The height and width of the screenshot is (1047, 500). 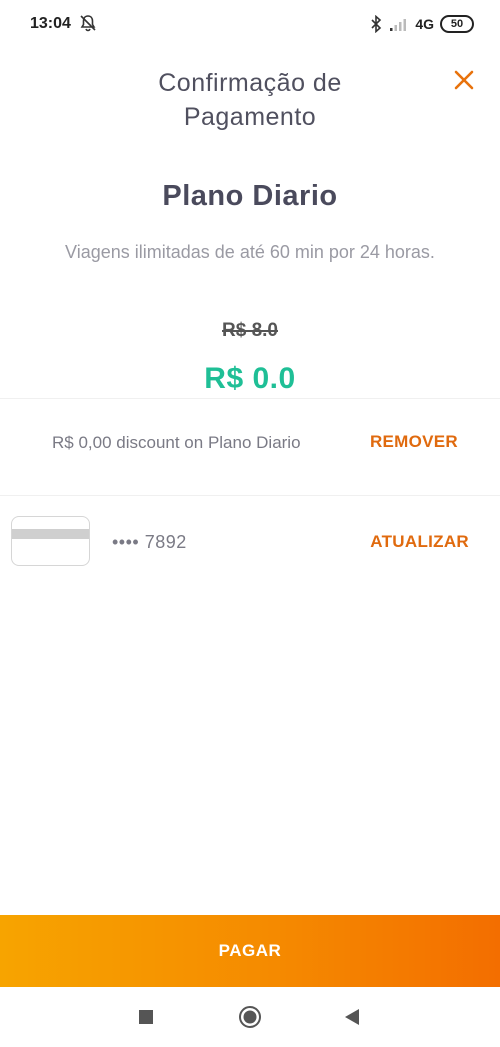 What do you see at coordinates (250, 330) in the screenshot?
I see `original-price: R$ 8.0` at bounding box center [250, 330].